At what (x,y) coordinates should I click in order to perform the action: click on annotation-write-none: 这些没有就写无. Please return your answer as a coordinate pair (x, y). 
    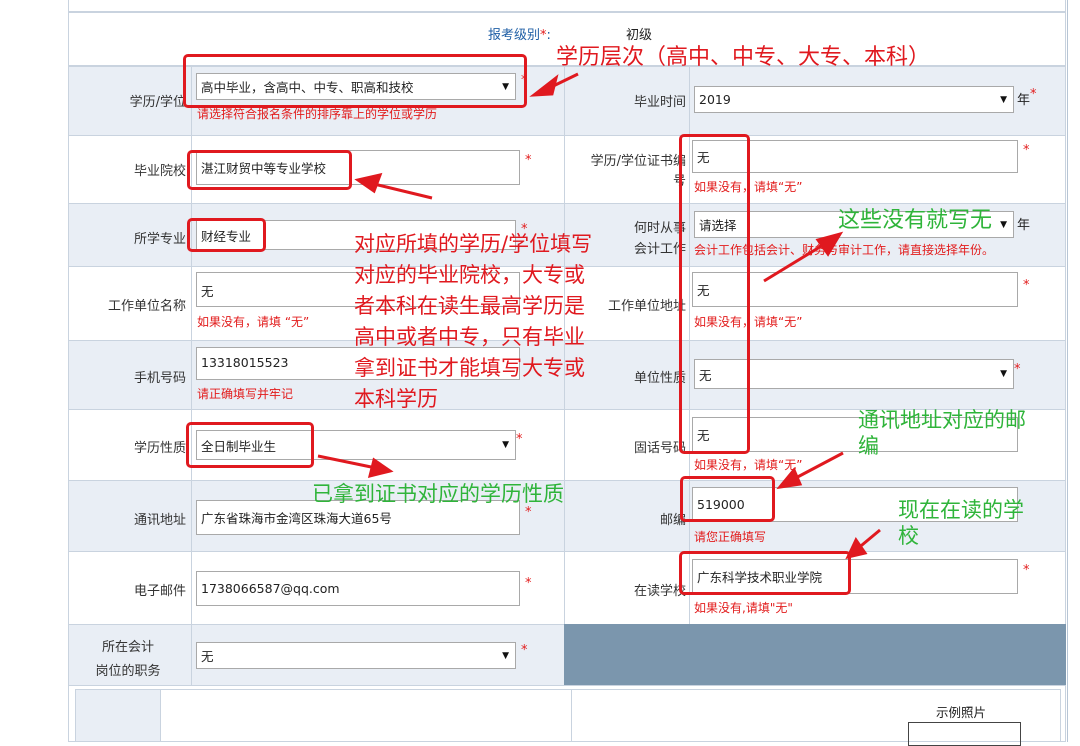
    Looking at the image, I should click on (915, 220).